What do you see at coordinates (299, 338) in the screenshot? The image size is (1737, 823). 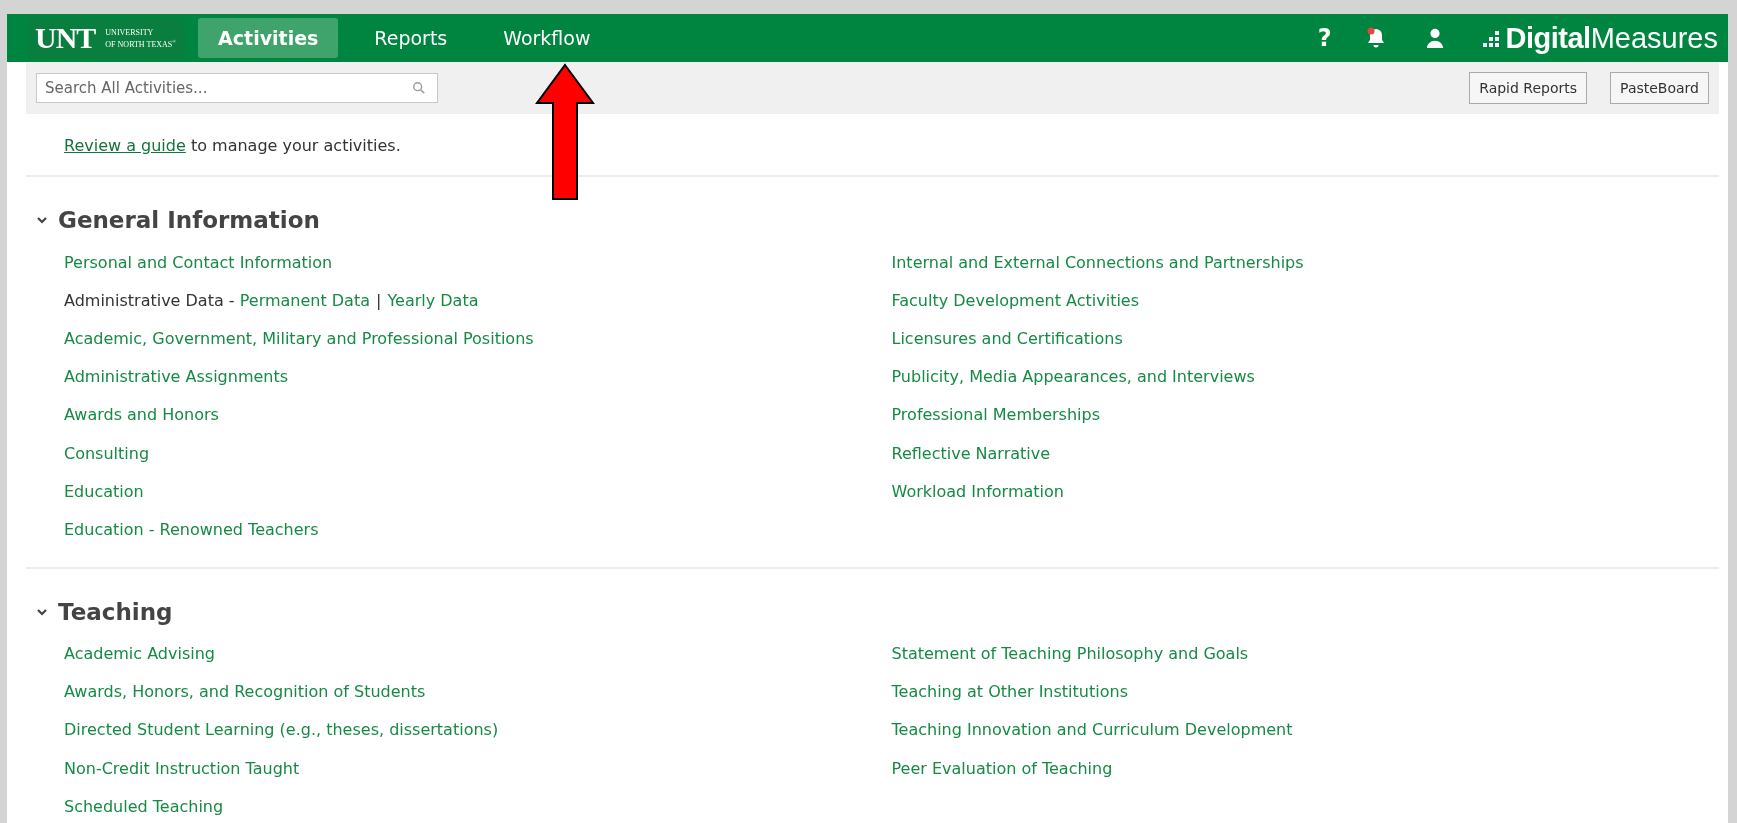 I see `activity-link: Academic, Government, Military and Professional Positions` at bounding box center [299, 338].